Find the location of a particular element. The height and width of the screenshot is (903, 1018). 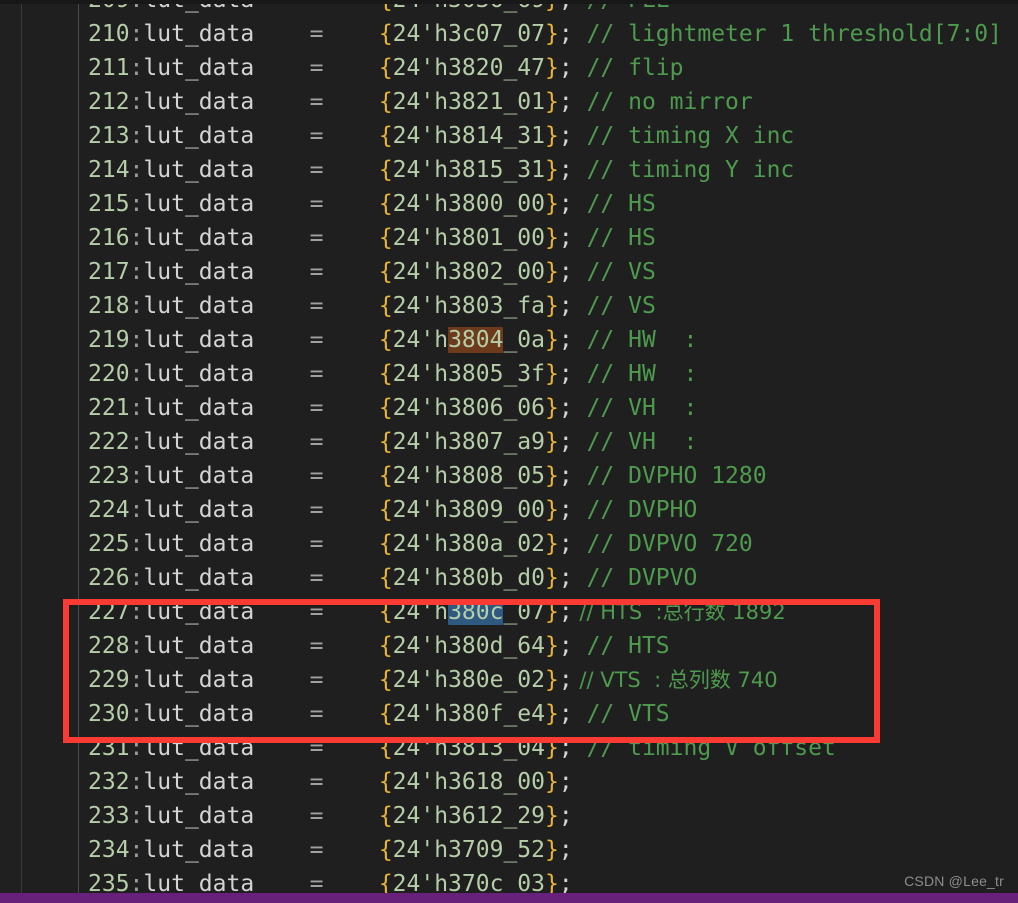

editor-gutter is located at coordinates (50, 451).